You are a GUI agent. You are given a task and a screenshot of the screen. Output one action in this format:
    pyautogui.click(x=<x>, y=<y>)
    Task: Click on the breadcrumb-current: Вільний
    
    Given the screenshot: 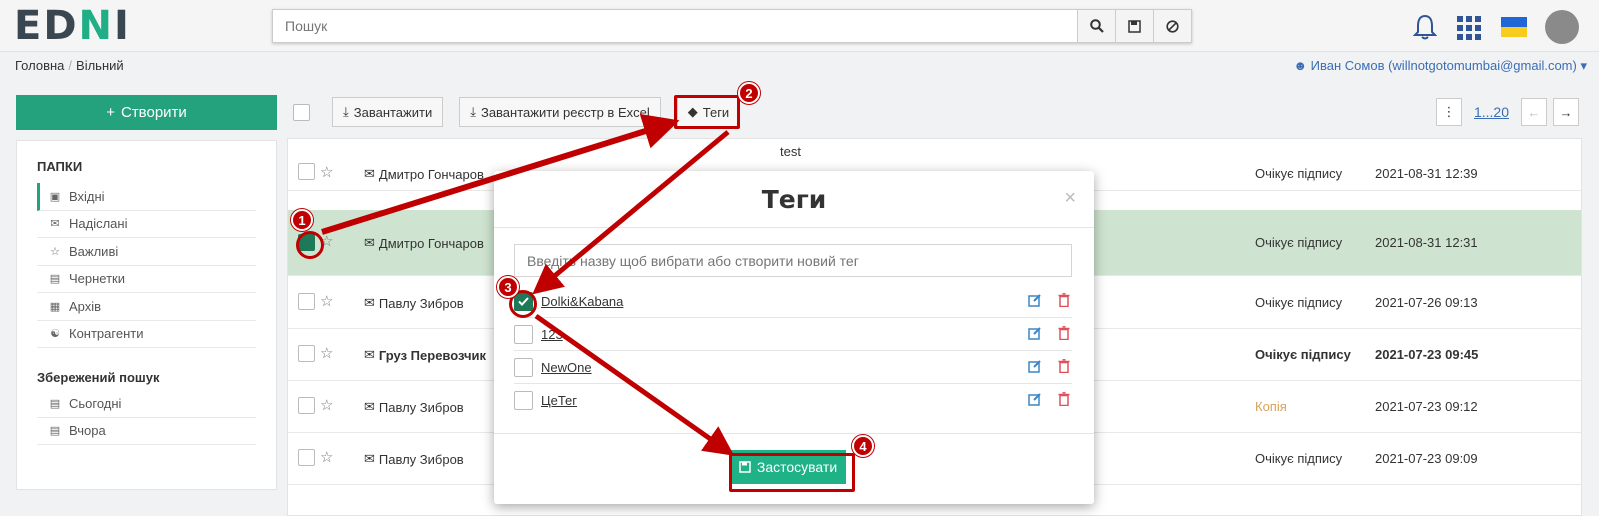 What is the action you would take?
    pyautogui.click(x=100, y=65)
    